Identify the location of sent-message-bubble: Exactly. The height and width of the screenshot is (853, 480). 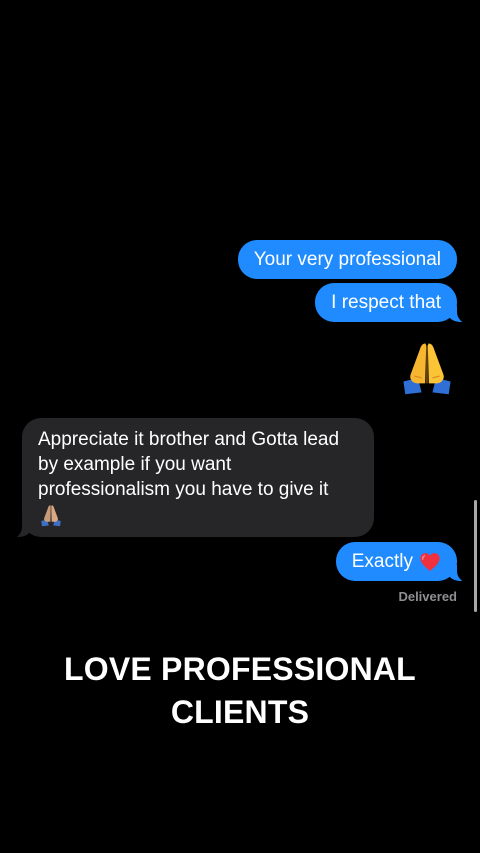
(404, 562).